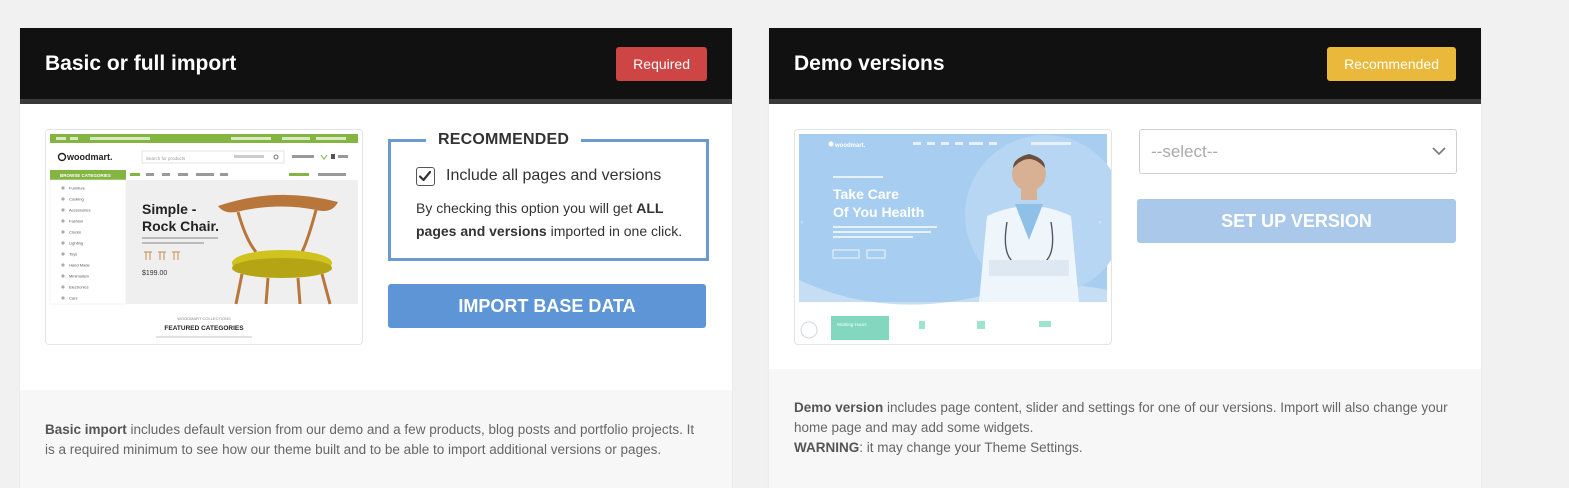  What do you see at coordinates (77, 188) in the screenshot?
I see `preview-menu-item: Furniture` at bounding box center [77, 188].